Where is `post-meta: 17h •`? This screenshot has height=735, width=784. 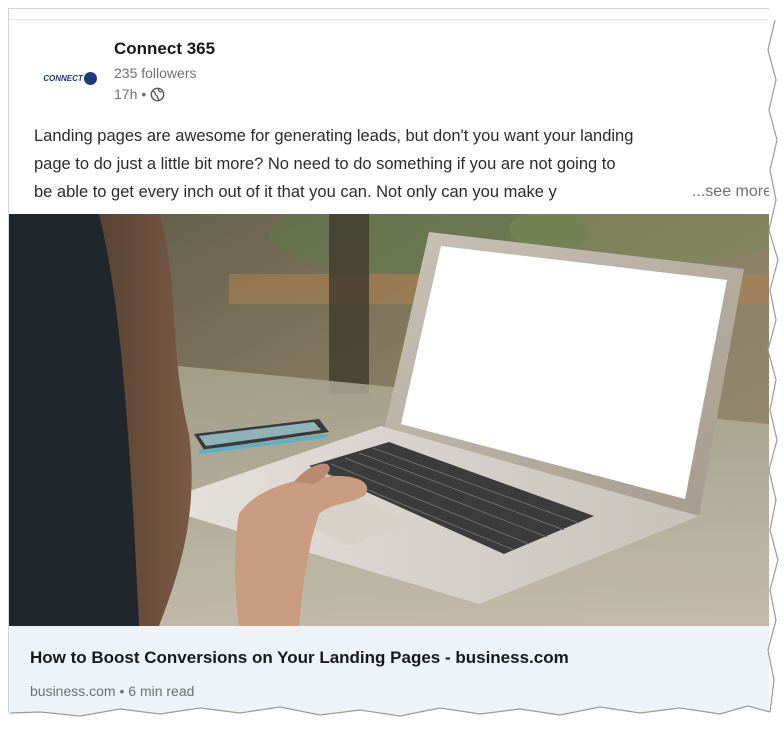
post-meta: 17h • is located at coordinates (139, 94).